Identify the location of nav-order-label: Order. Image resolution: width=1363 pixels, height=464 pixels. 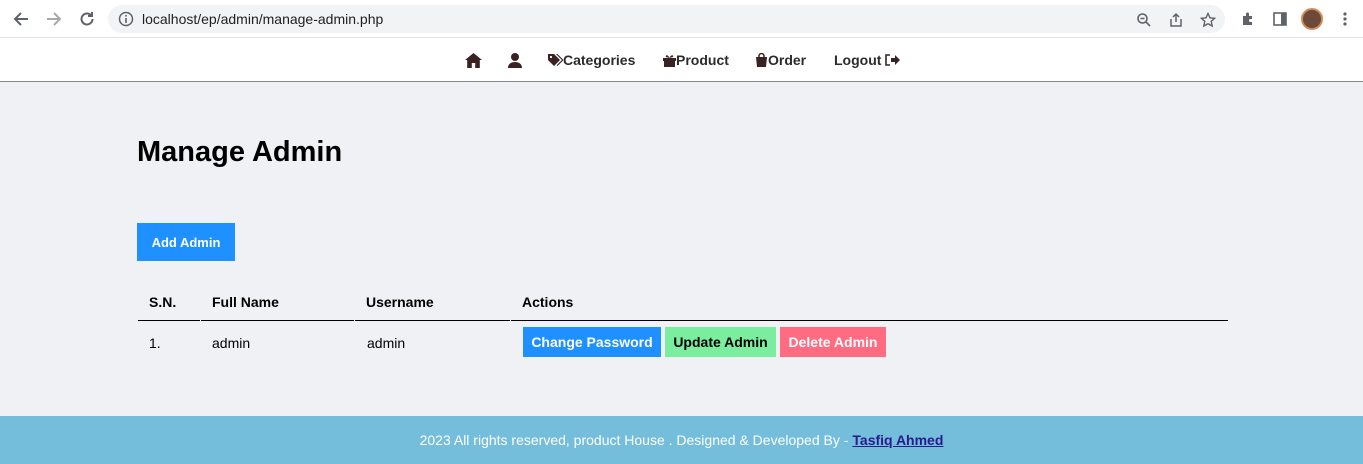
(787, 60).